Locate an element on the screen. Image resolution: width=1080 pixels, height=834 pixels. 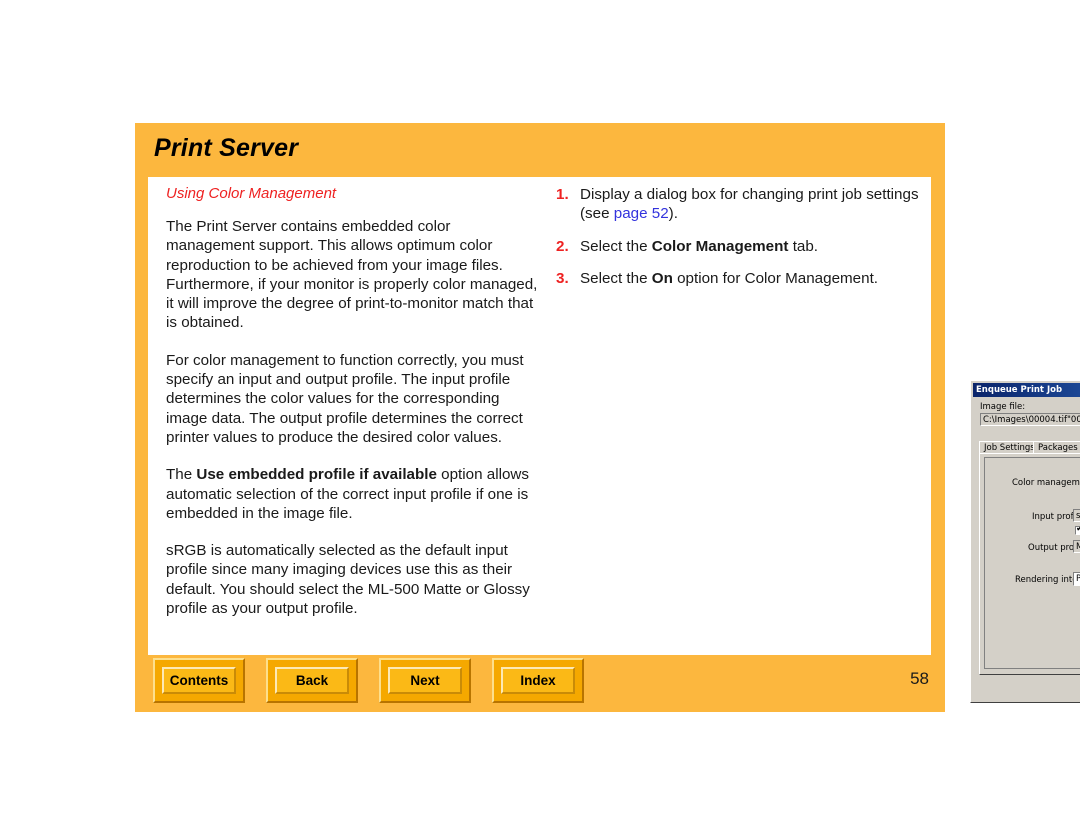
rendering-intent-label: Rendering intent: is located at coordinates (1047, 580).